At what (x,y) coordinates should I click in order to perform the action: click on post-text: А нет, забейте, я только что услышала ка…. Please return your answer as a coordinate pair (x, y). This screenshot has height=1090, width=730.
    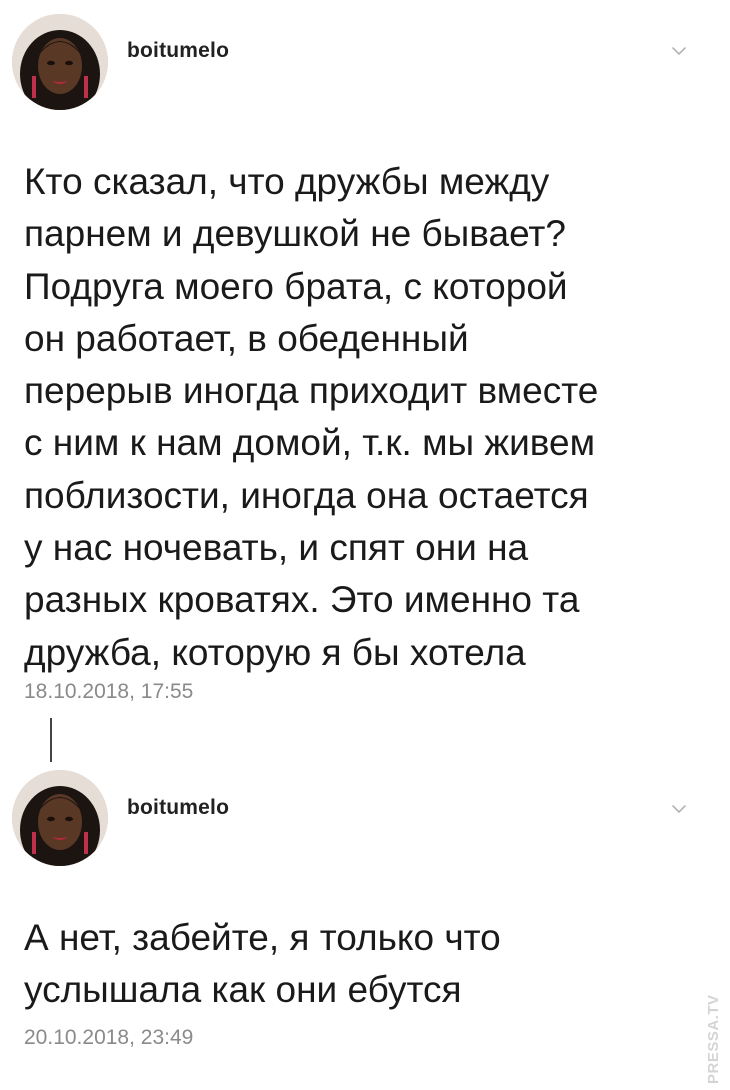
    Looking at the image, I should click on (262, 964).